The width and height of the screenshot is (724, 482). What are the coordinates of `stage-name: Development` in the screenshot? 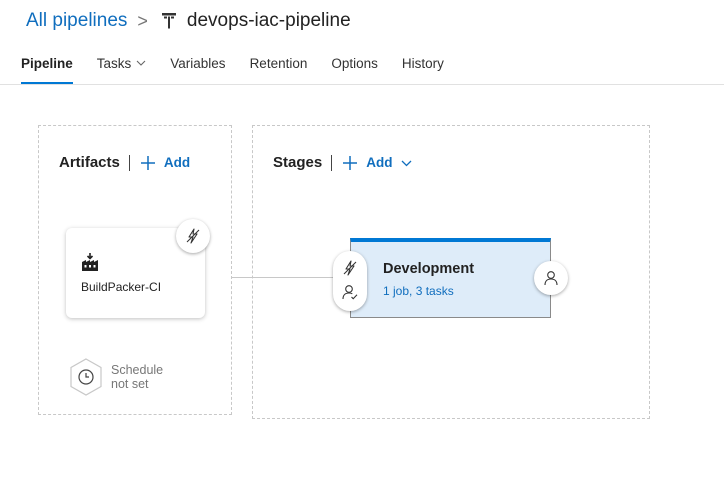 It's located at (428, 269).